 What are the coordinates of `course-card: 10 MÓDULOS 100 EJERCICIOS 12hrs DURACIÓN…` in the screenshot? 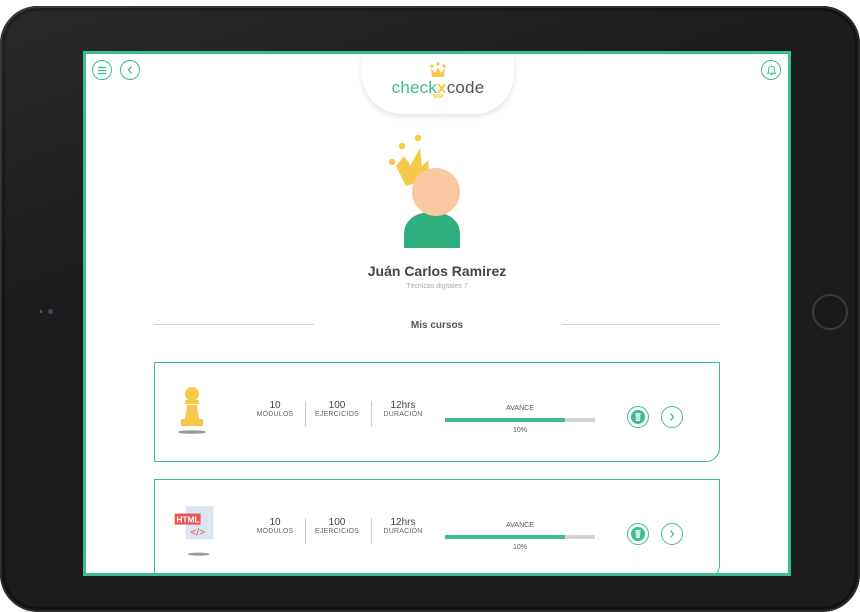 It's located at (437, 412).